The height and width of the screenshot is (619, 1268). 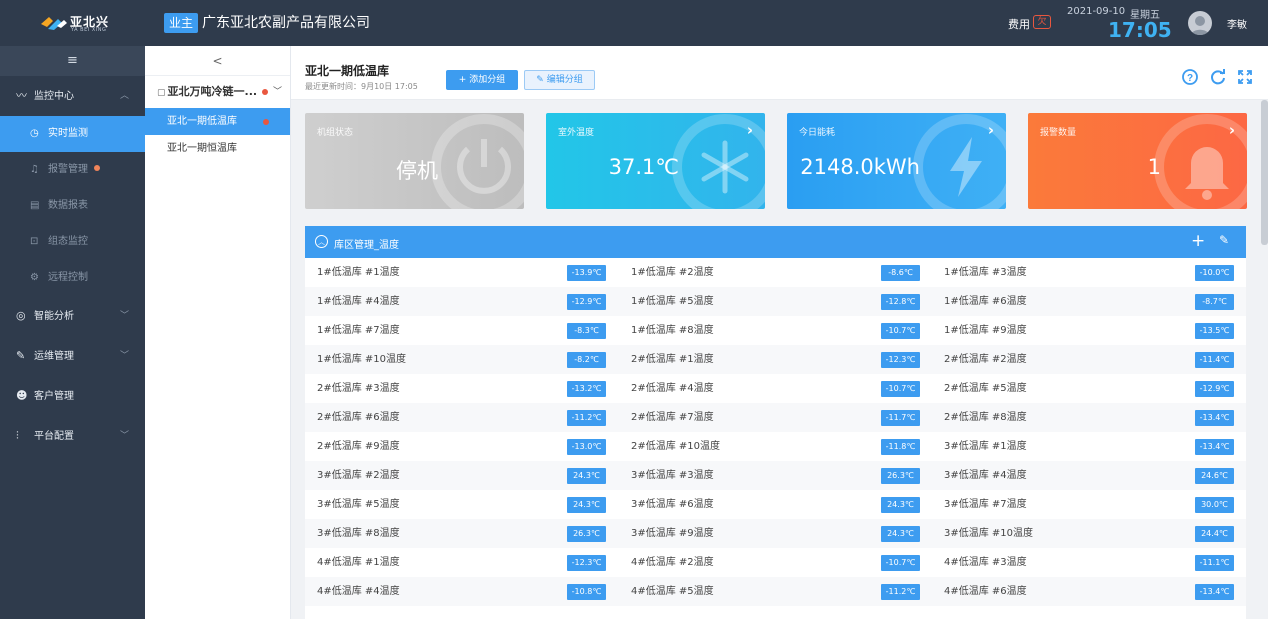 What do you see at coordinates (672, 591) in the screenshot?
I see `sensor-name: 4#低温库 #5温度` at bounding box center [672, 591].